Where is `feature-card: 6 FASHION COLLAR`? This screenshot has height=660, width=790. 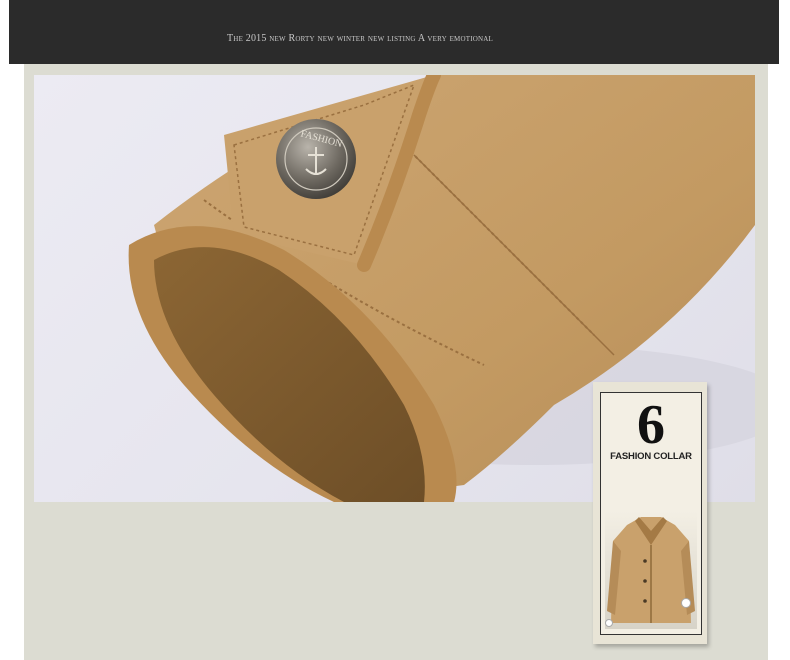 feature-card: 6 FASHION COLLAR is located at coordinates (651, 513).